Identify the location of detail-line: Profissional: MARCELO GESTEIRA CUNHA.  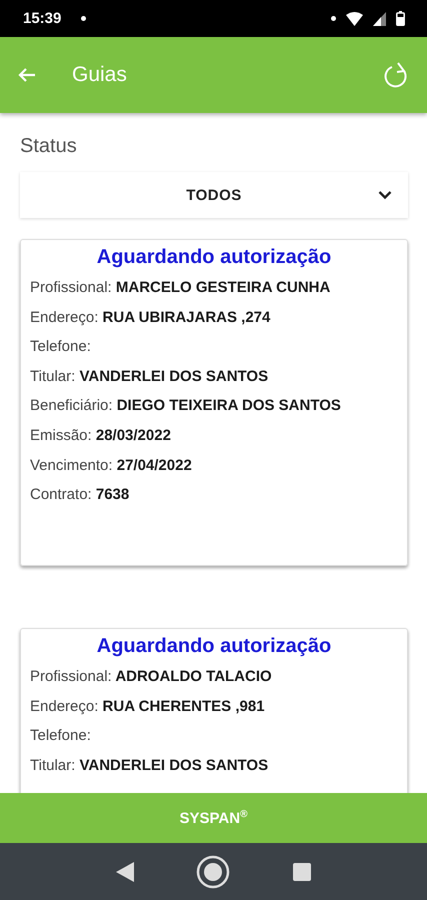
(181, 288).